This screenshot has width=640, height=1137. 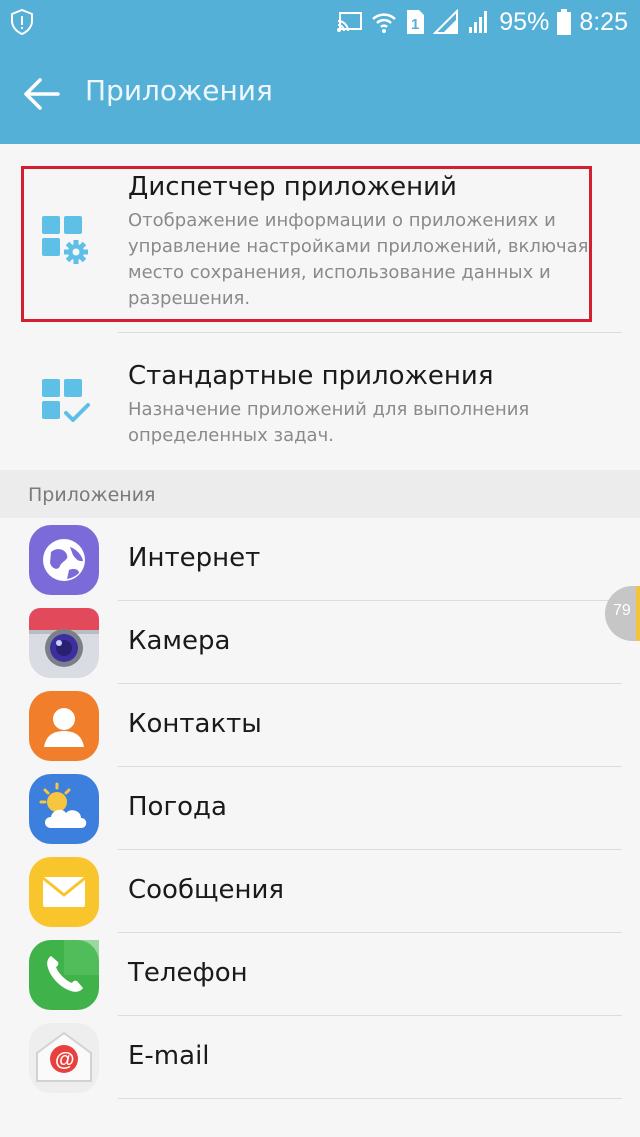 I want to click on battery-icon, so click(x=564, y=22).